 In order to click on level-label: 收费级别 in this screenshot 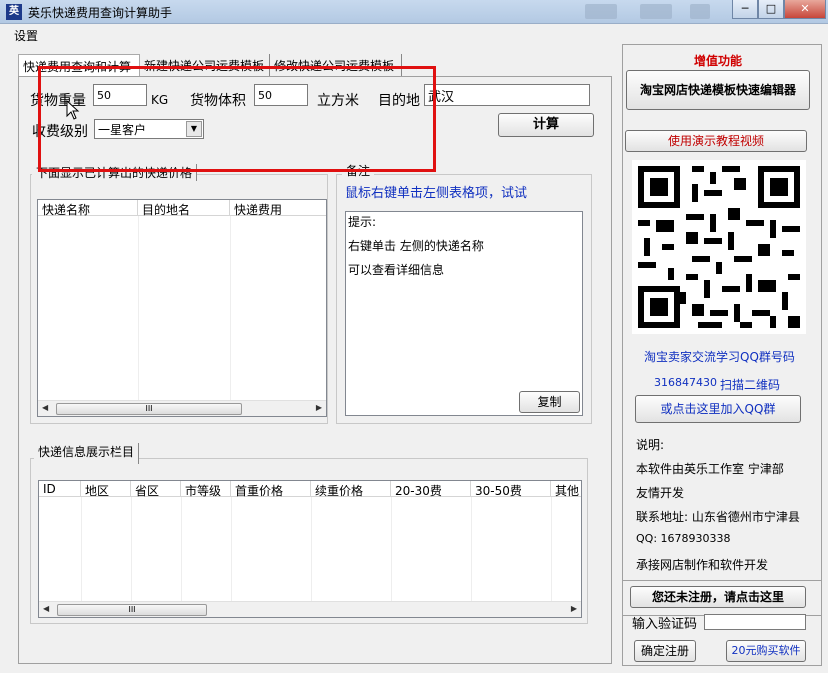, I will do `click(60, 132)`.